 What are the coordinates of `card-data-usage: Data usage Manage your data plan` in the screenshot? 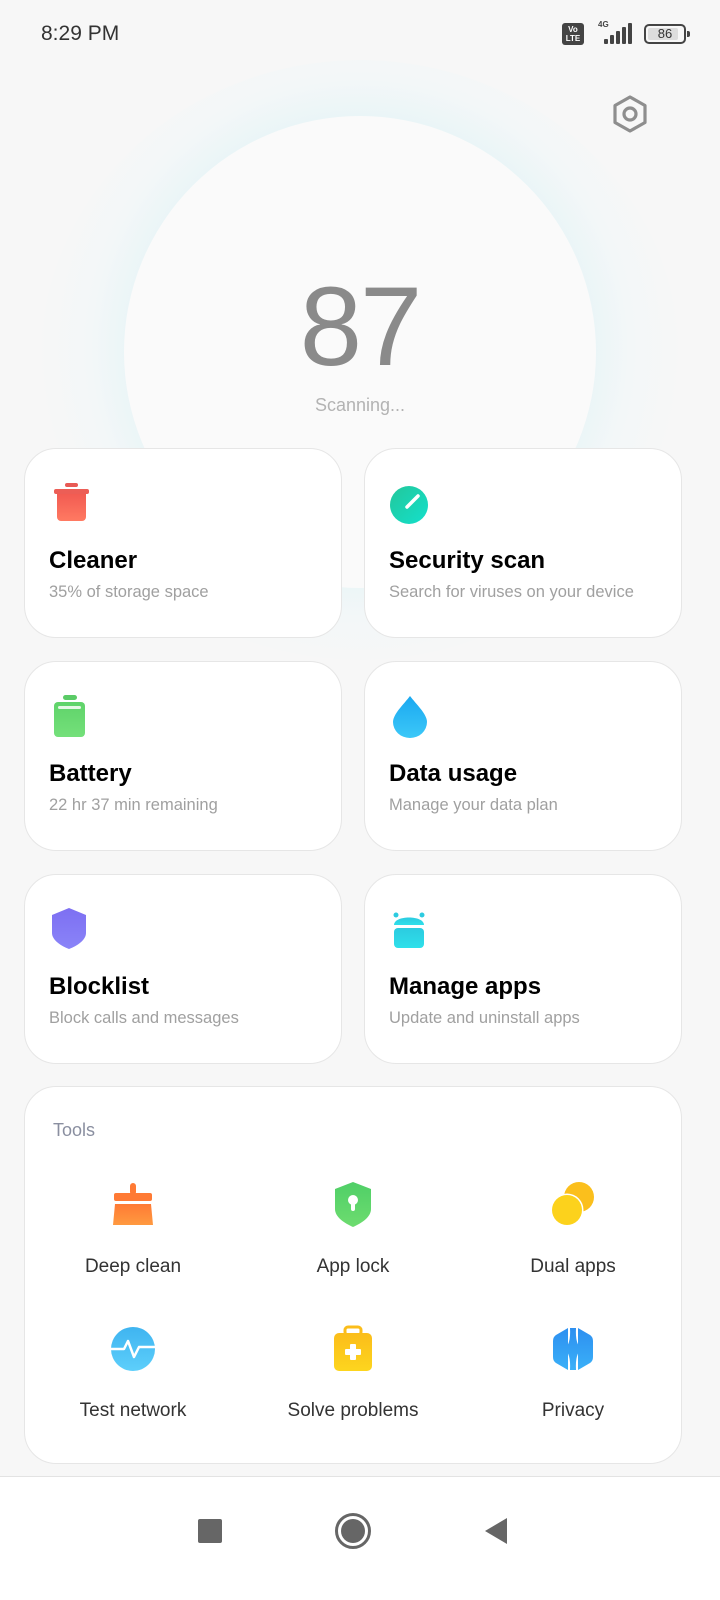 It's located at (523, 756).